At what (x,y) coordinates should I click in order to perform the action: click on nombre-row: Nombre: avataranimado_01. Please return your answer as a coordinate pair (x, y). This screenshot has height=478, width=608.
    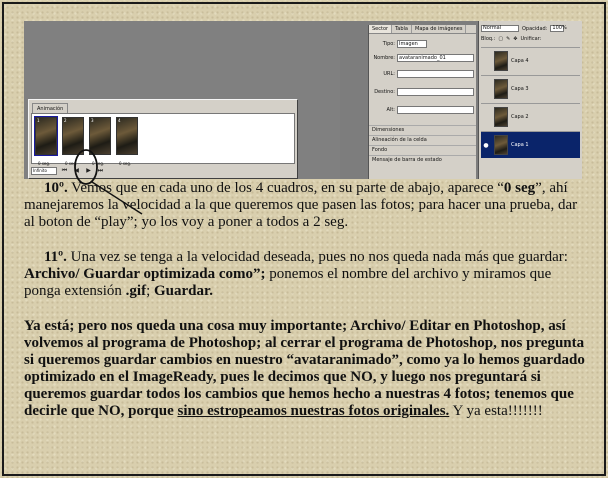
    Looking at the image, I should click on (422, 58).